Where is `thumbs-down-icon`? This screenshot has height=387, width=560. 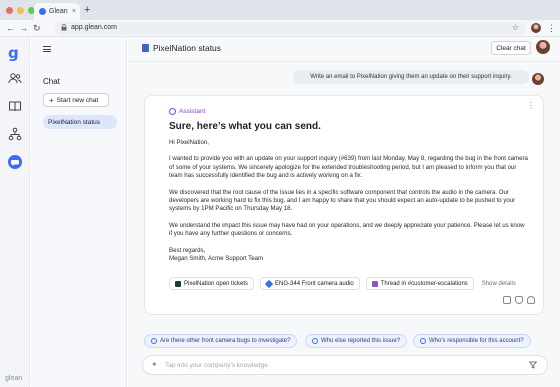 thumbs-down-icon is located at coordinates (531, 300).